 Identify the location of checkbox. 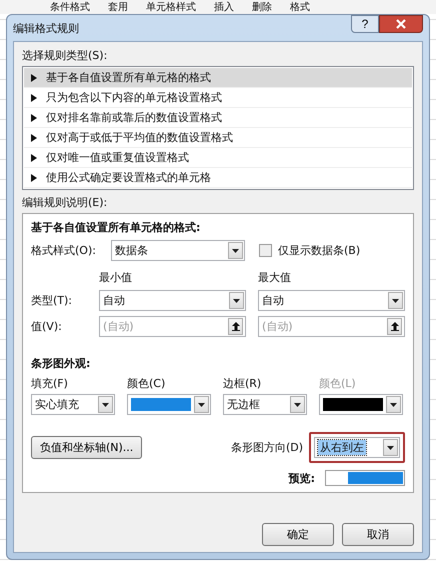
(265, 250).